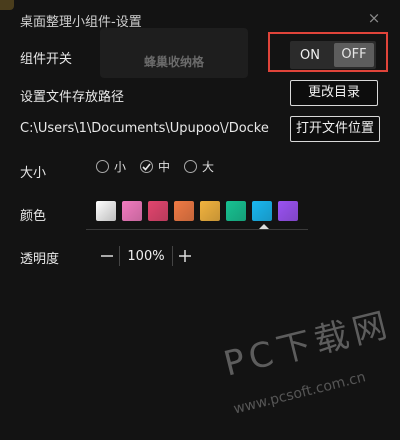  I want to click on opacity-stepper: 100%, so click(146, 256).